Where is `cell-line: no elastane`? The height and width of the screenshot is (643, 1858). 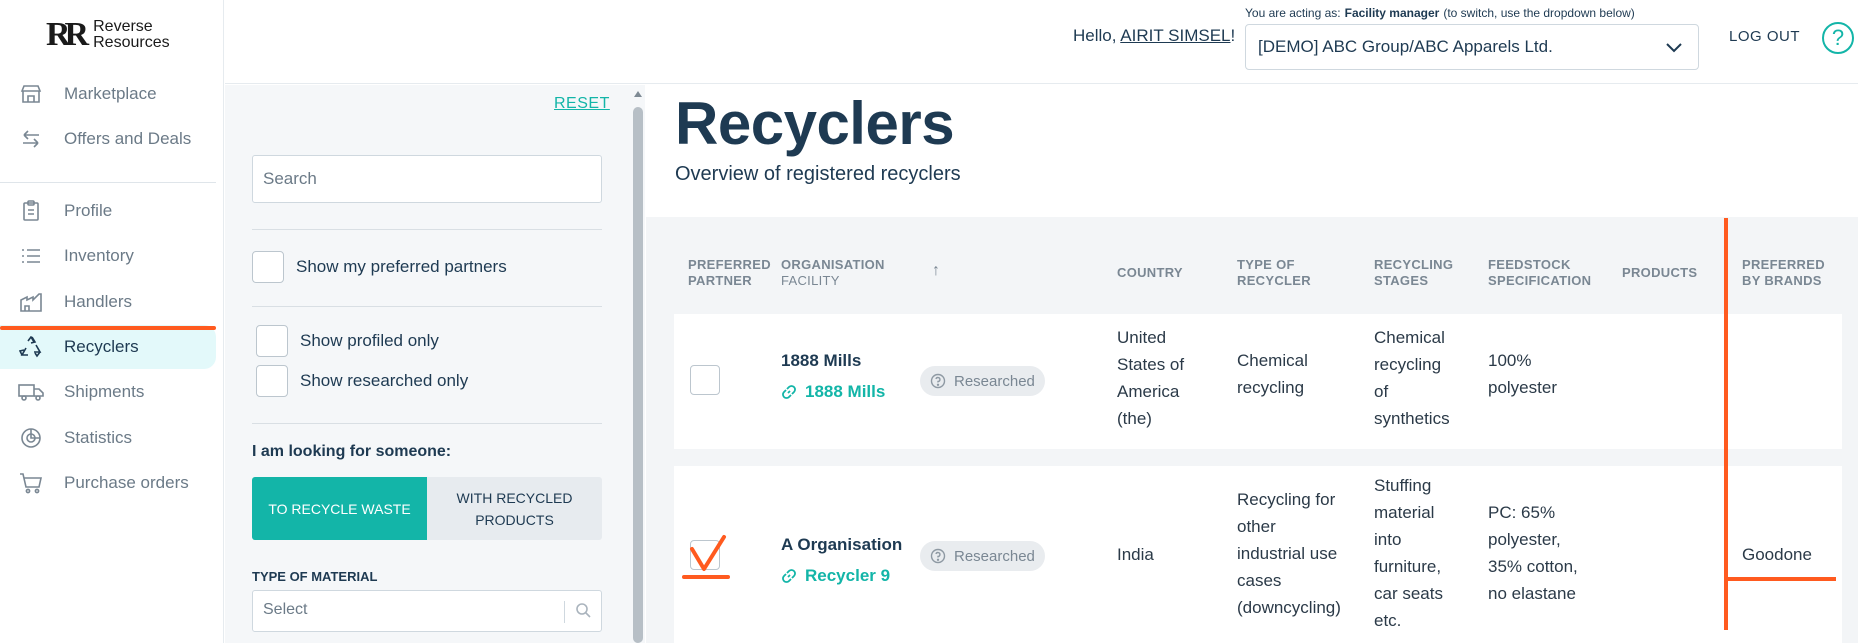
cell-line: no elastane is located at coordinates (1532, 593).